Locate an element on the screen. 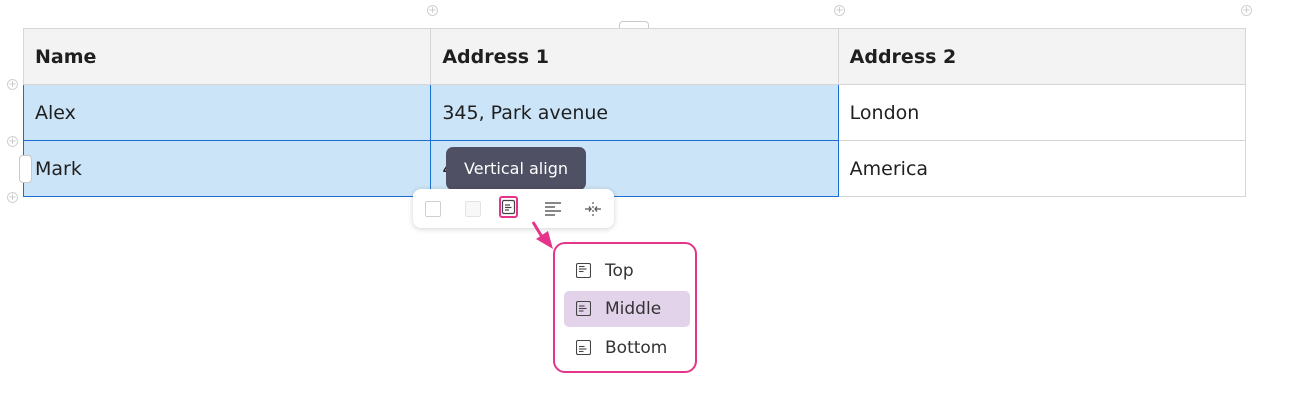 Image resolution: width=1289 pixels, height=397 pixels. table-cell: Mark is located at coordinates (227, 168).